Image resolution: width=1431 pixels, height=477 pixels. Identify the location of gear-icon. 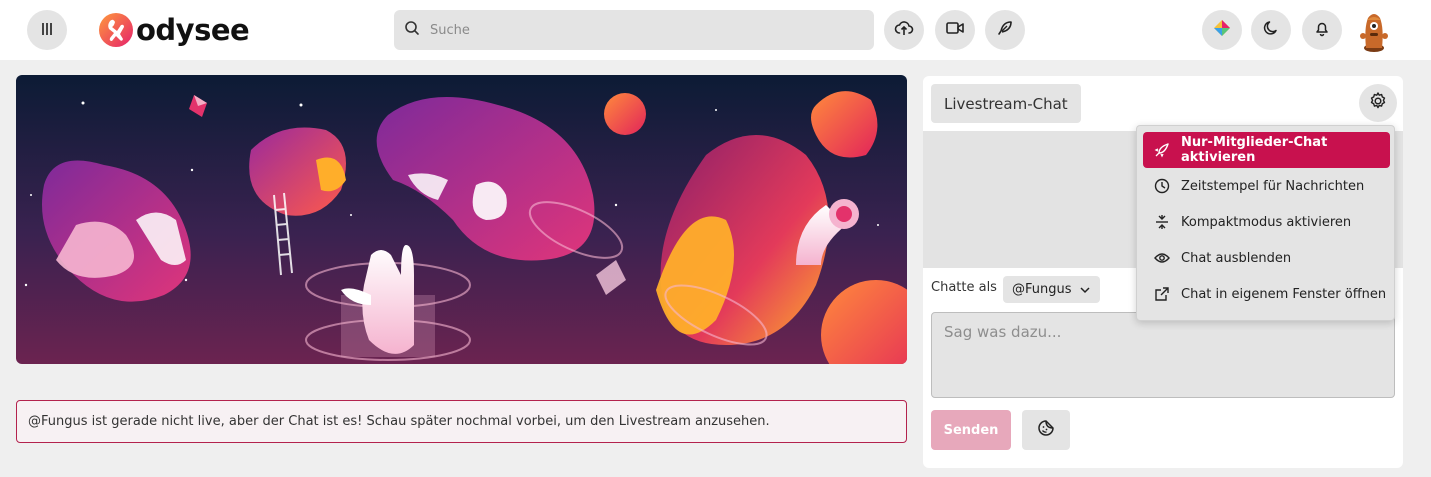
(1378, 103).